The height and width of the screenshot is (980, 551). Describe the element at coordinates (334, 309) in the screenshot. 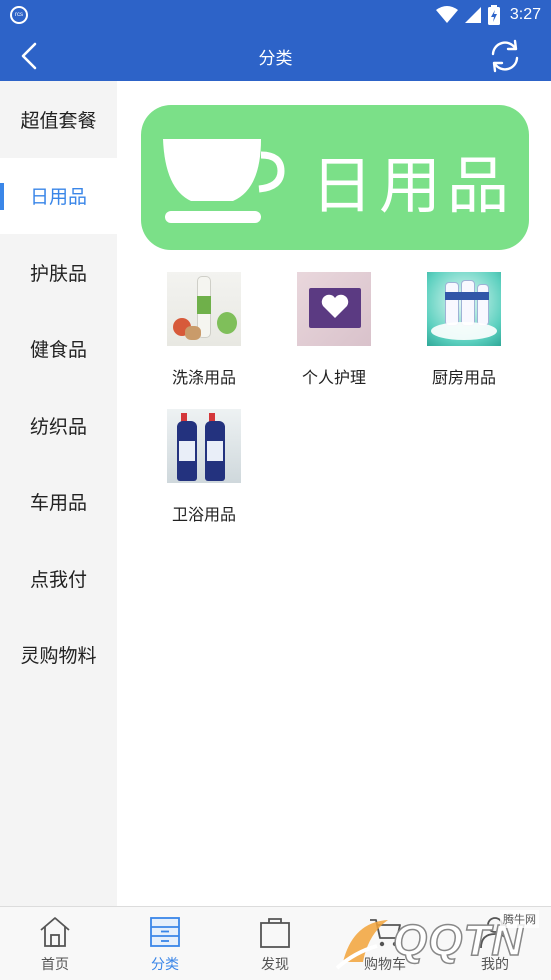

I see `personal-care-image` at that location.